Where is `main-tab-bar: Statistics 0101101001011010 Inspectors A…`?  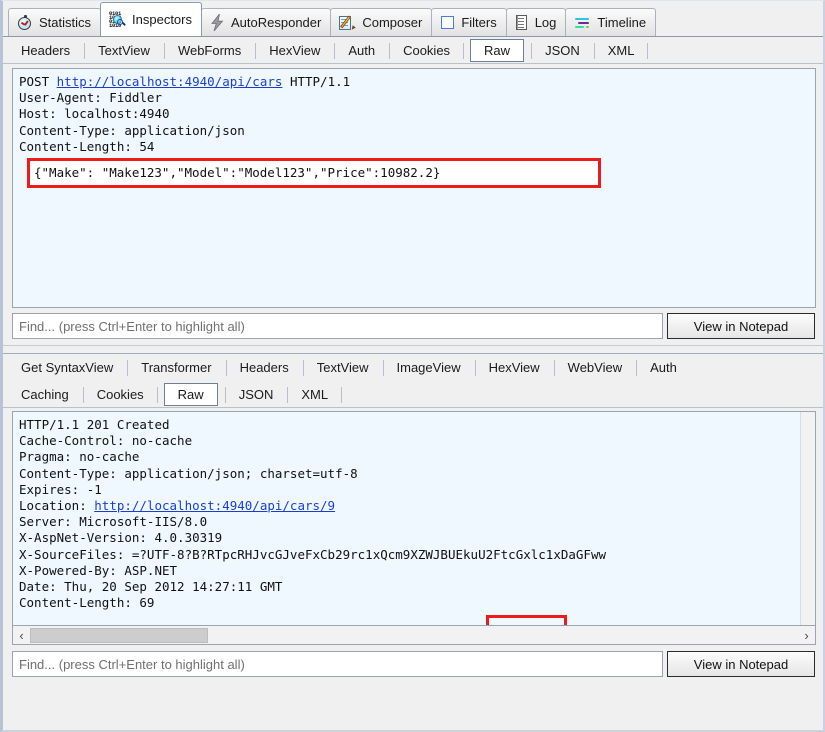
main-tab-bar: Statistics 0101101001011010 Inspectors A… is located at coordinates (413, 19).